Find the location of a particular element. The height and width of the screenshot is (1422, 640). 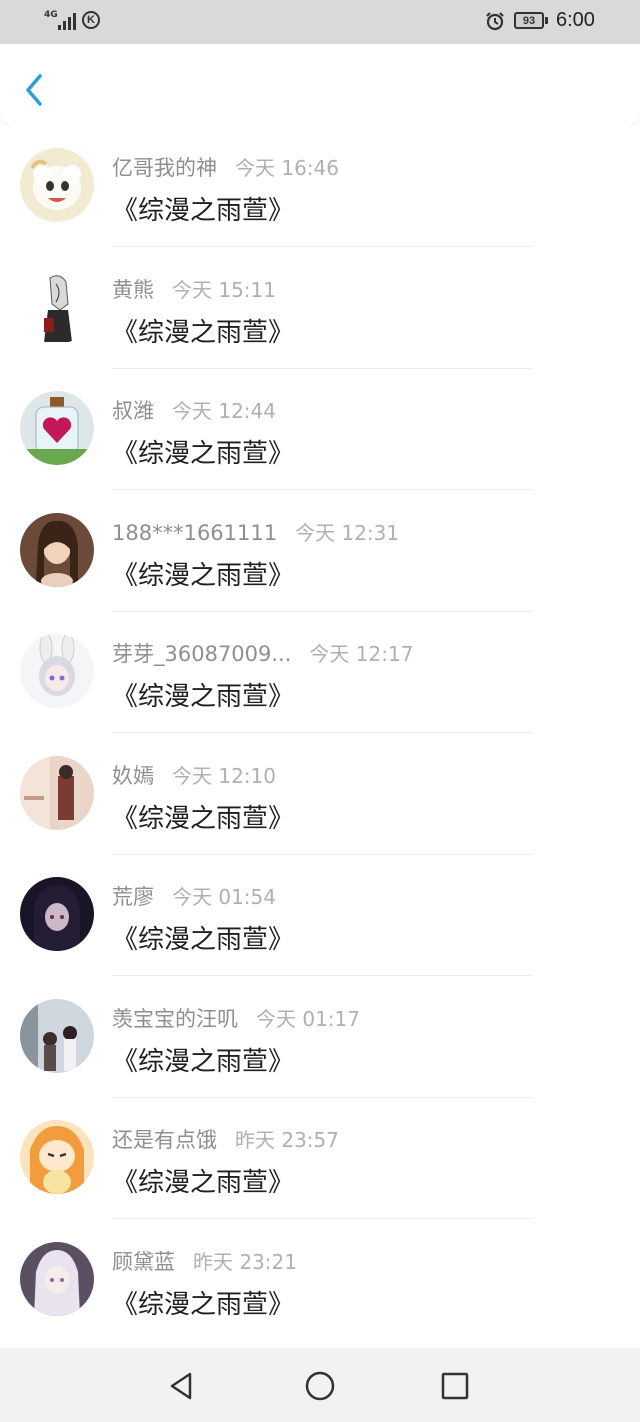

conversation-row: 黄熊 今天 15:11 《综漫之雨萱》 is located at coordinates (320, 308).